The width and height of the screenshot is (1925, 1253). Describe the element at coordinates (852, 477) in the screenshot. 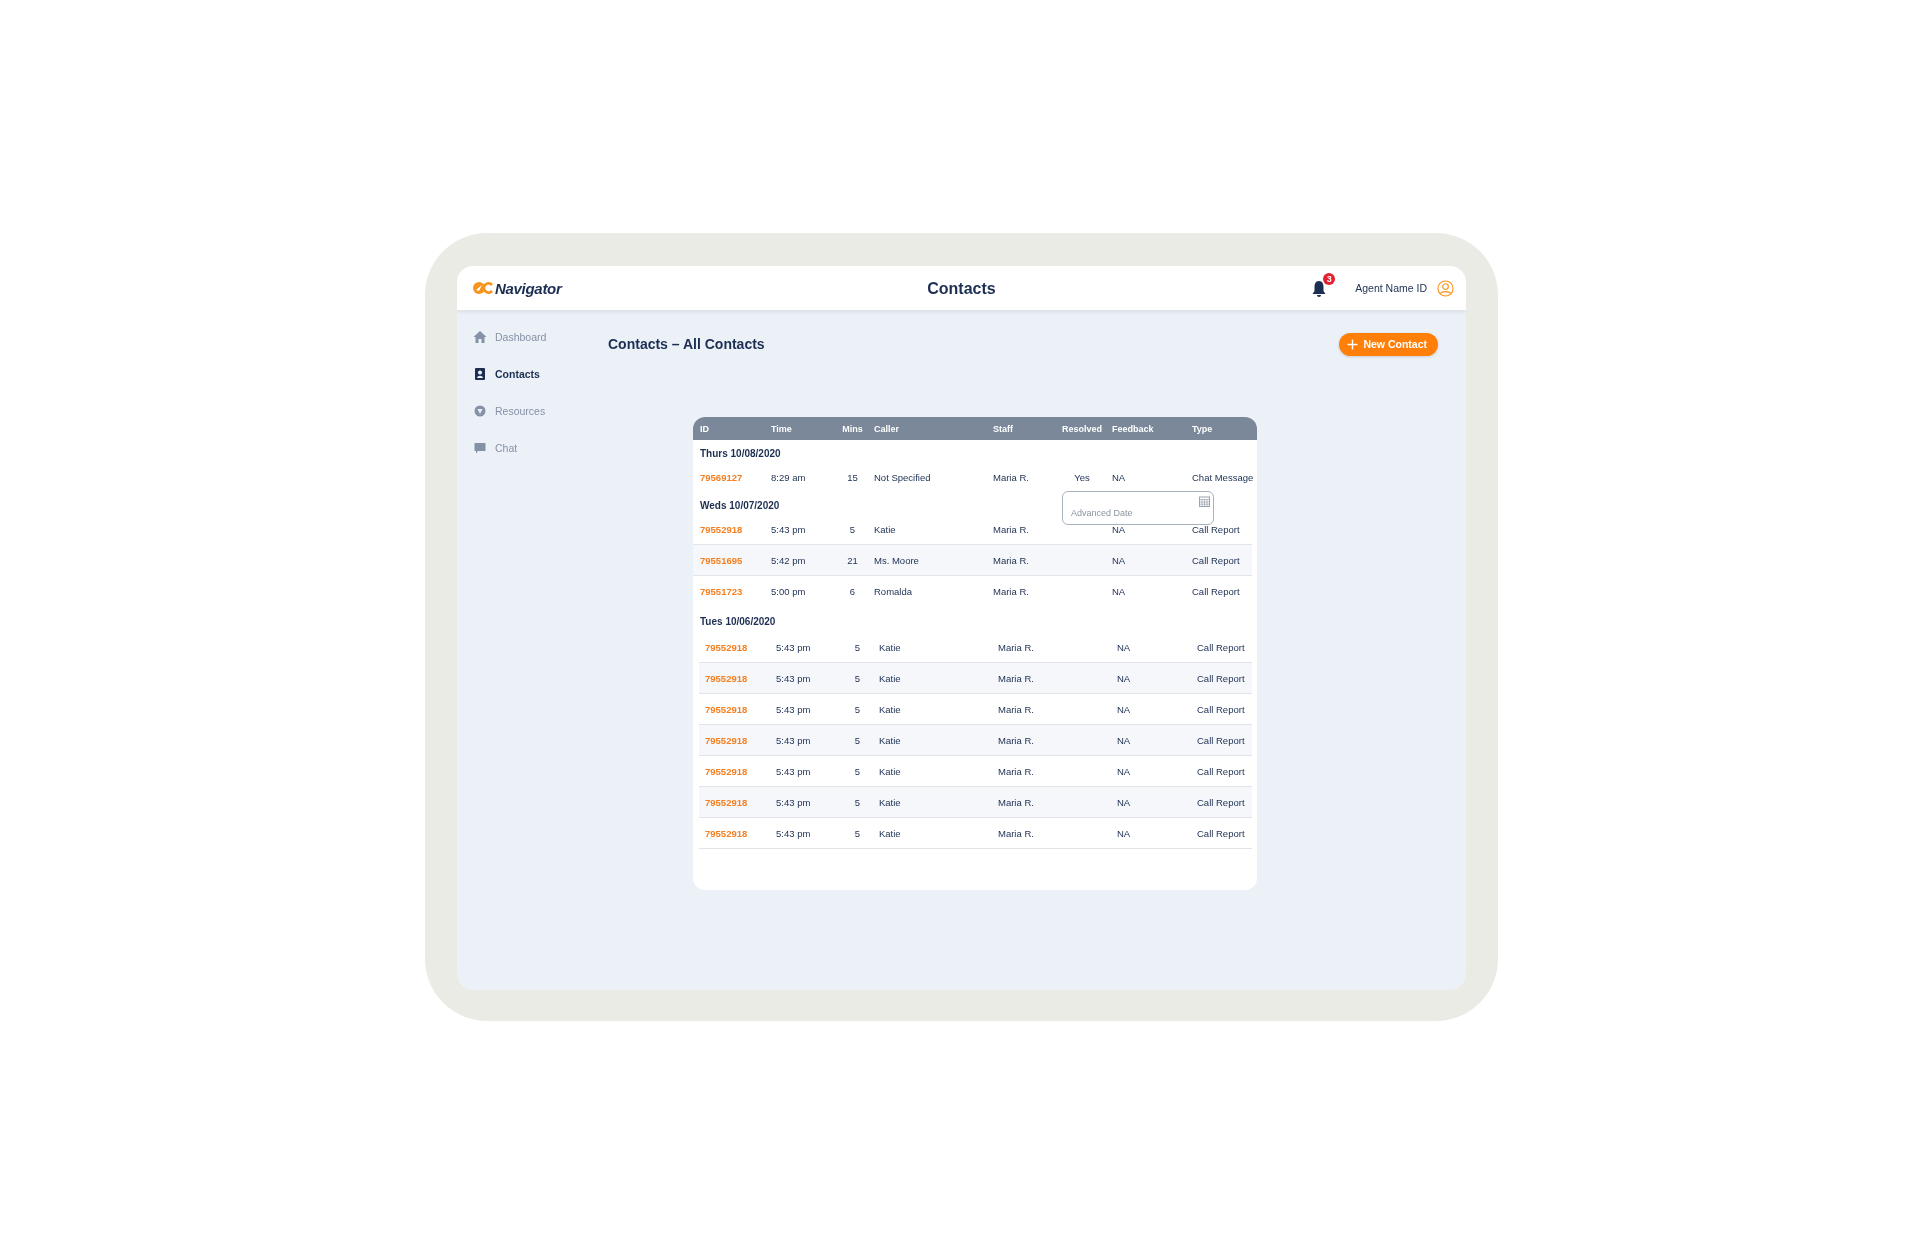

I see `table-cell-text: 15` at that location.